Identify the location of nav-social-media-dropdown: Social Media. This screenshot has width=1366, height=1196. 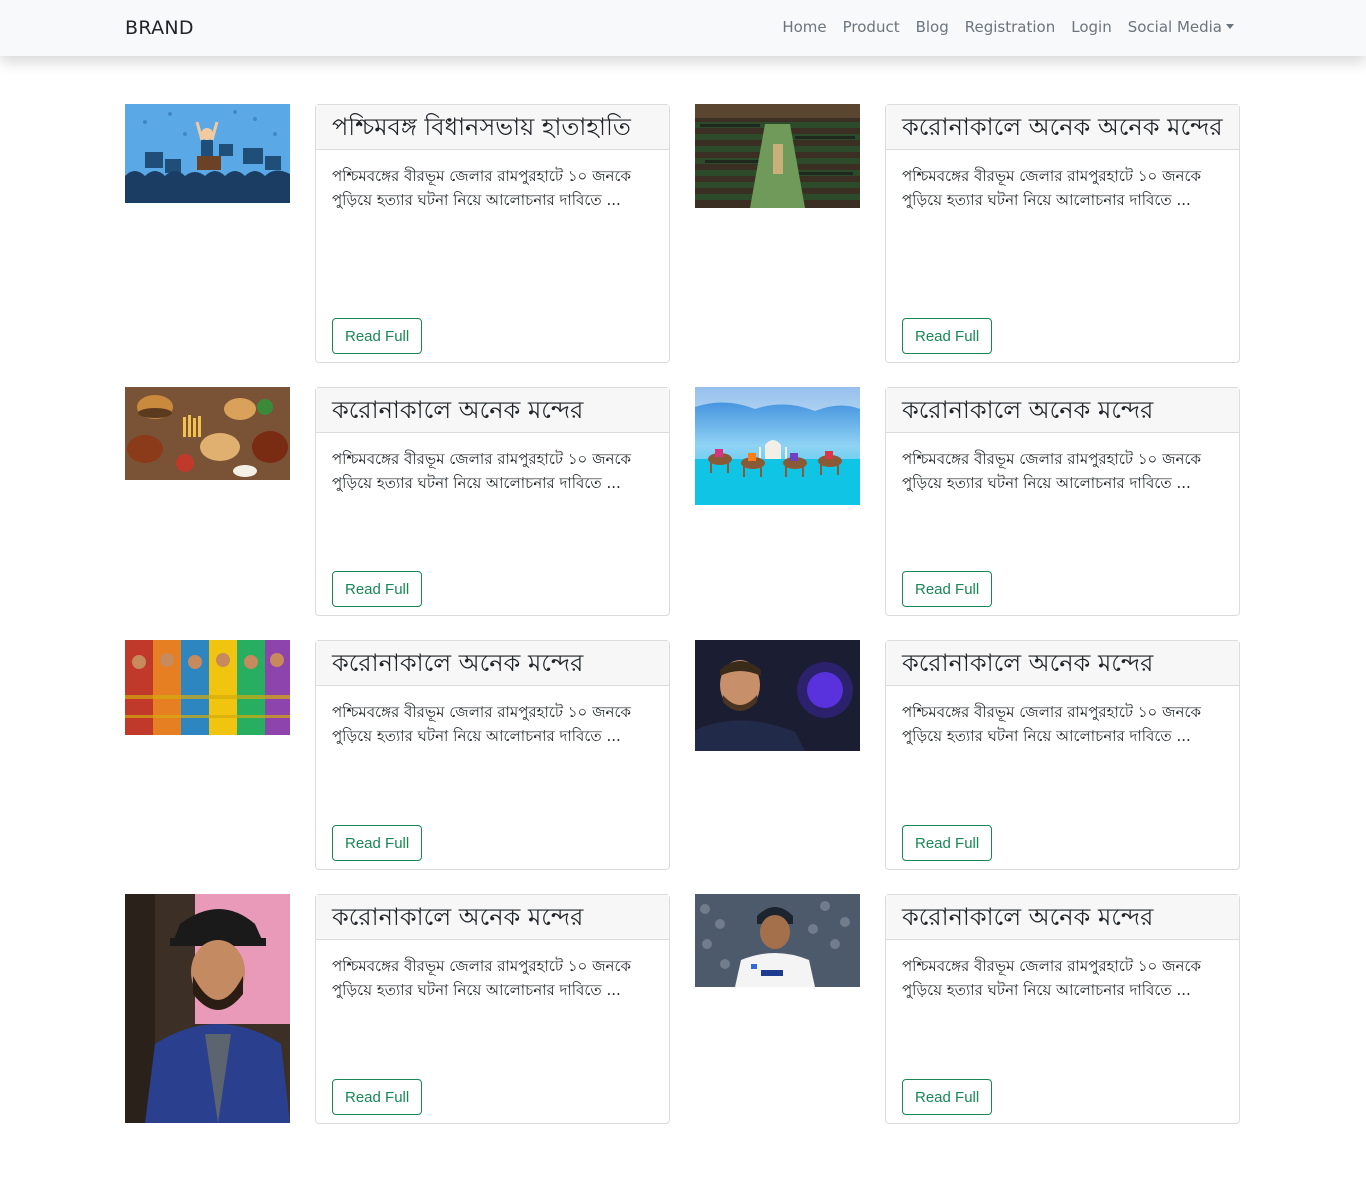
(1181, 27).